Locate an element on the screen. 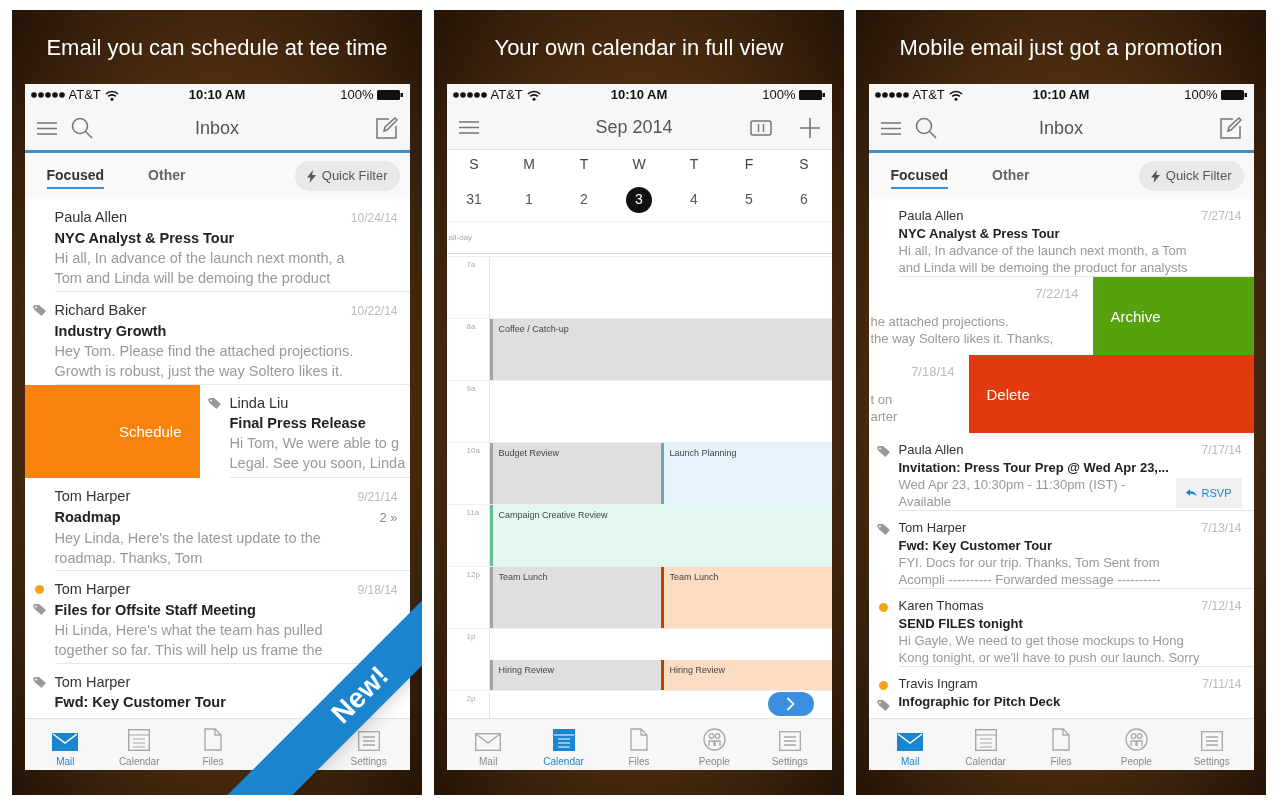  hour-label: 11a is located at coordinates (473, 513).